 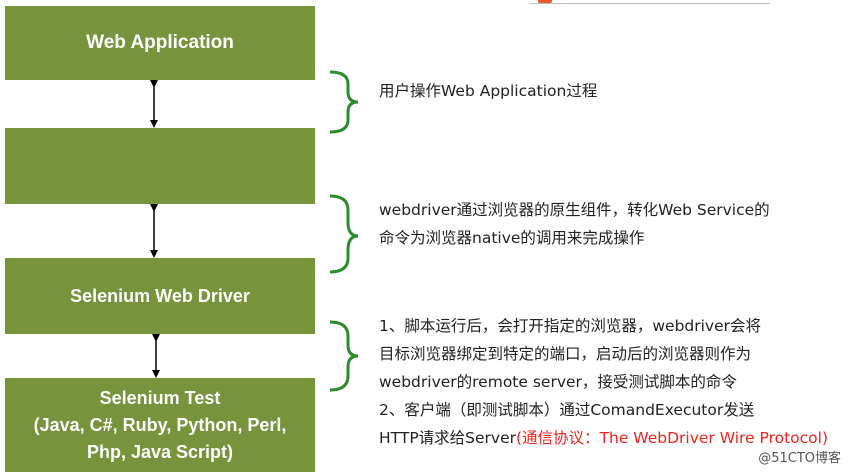 I want to click on note-selenium-test-line3: webdriver的remote server，接受测试脚本的命令, so click(x=558, y=382).